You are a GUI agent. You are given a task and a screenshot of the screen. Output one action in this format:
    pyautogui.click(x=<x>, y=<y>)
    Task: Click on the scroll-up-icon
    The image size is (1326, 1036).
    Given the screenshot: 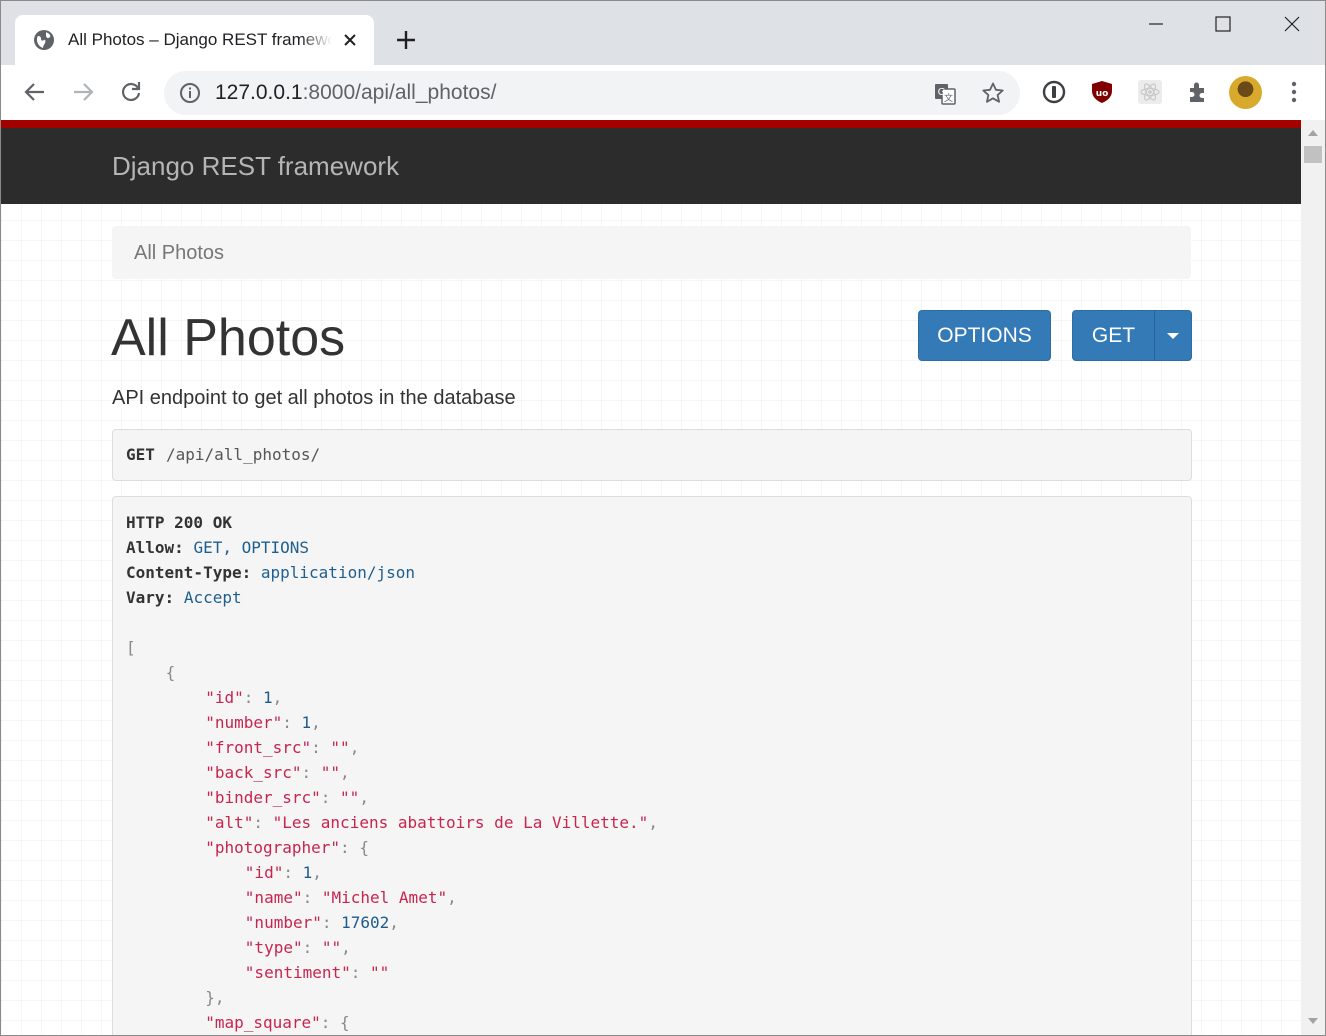 What is the action you would take?
    pyautogui.click(x=1313, y=133)
    